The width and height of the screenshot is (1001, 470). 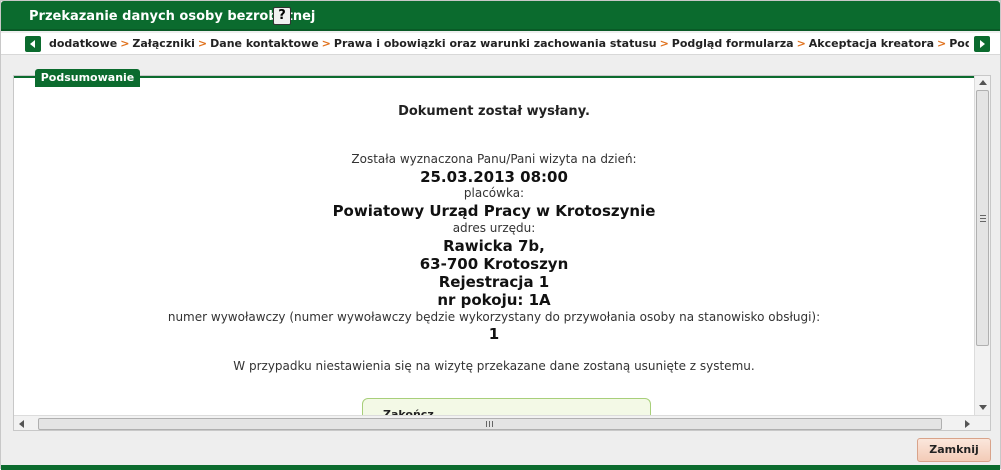 I want to click on breadcrumb-scroll-left-button, so click(x=33, y=44).